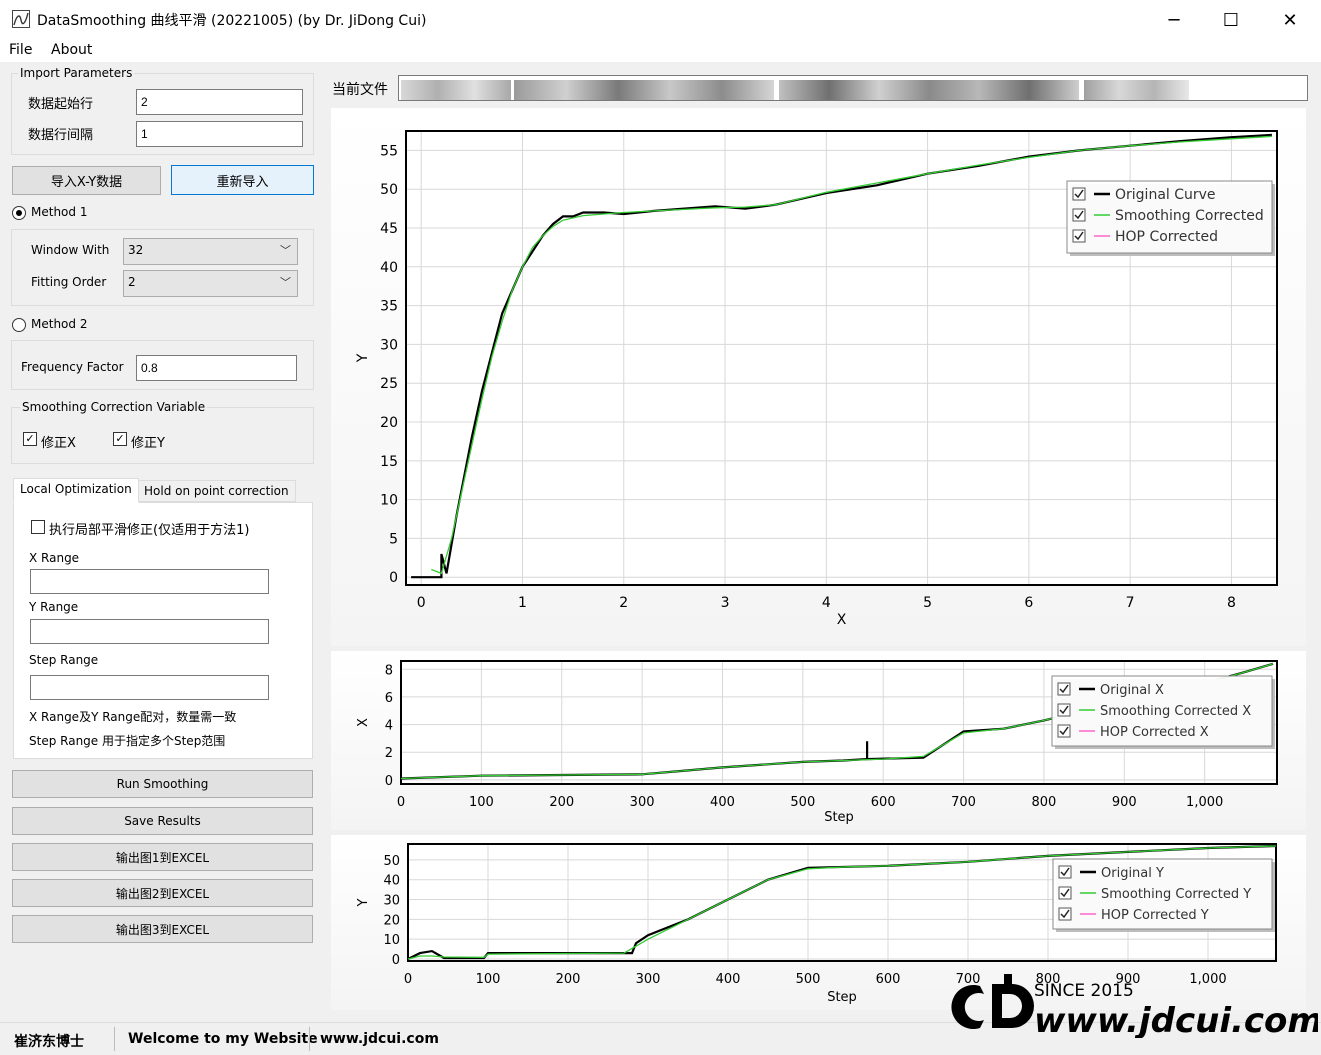 This screenshot has height=1055, width=1321. What do you see at coordinates (216, 368) in the screenshot?
I see `frequency-factor-input` at bounding box center [216, 368].